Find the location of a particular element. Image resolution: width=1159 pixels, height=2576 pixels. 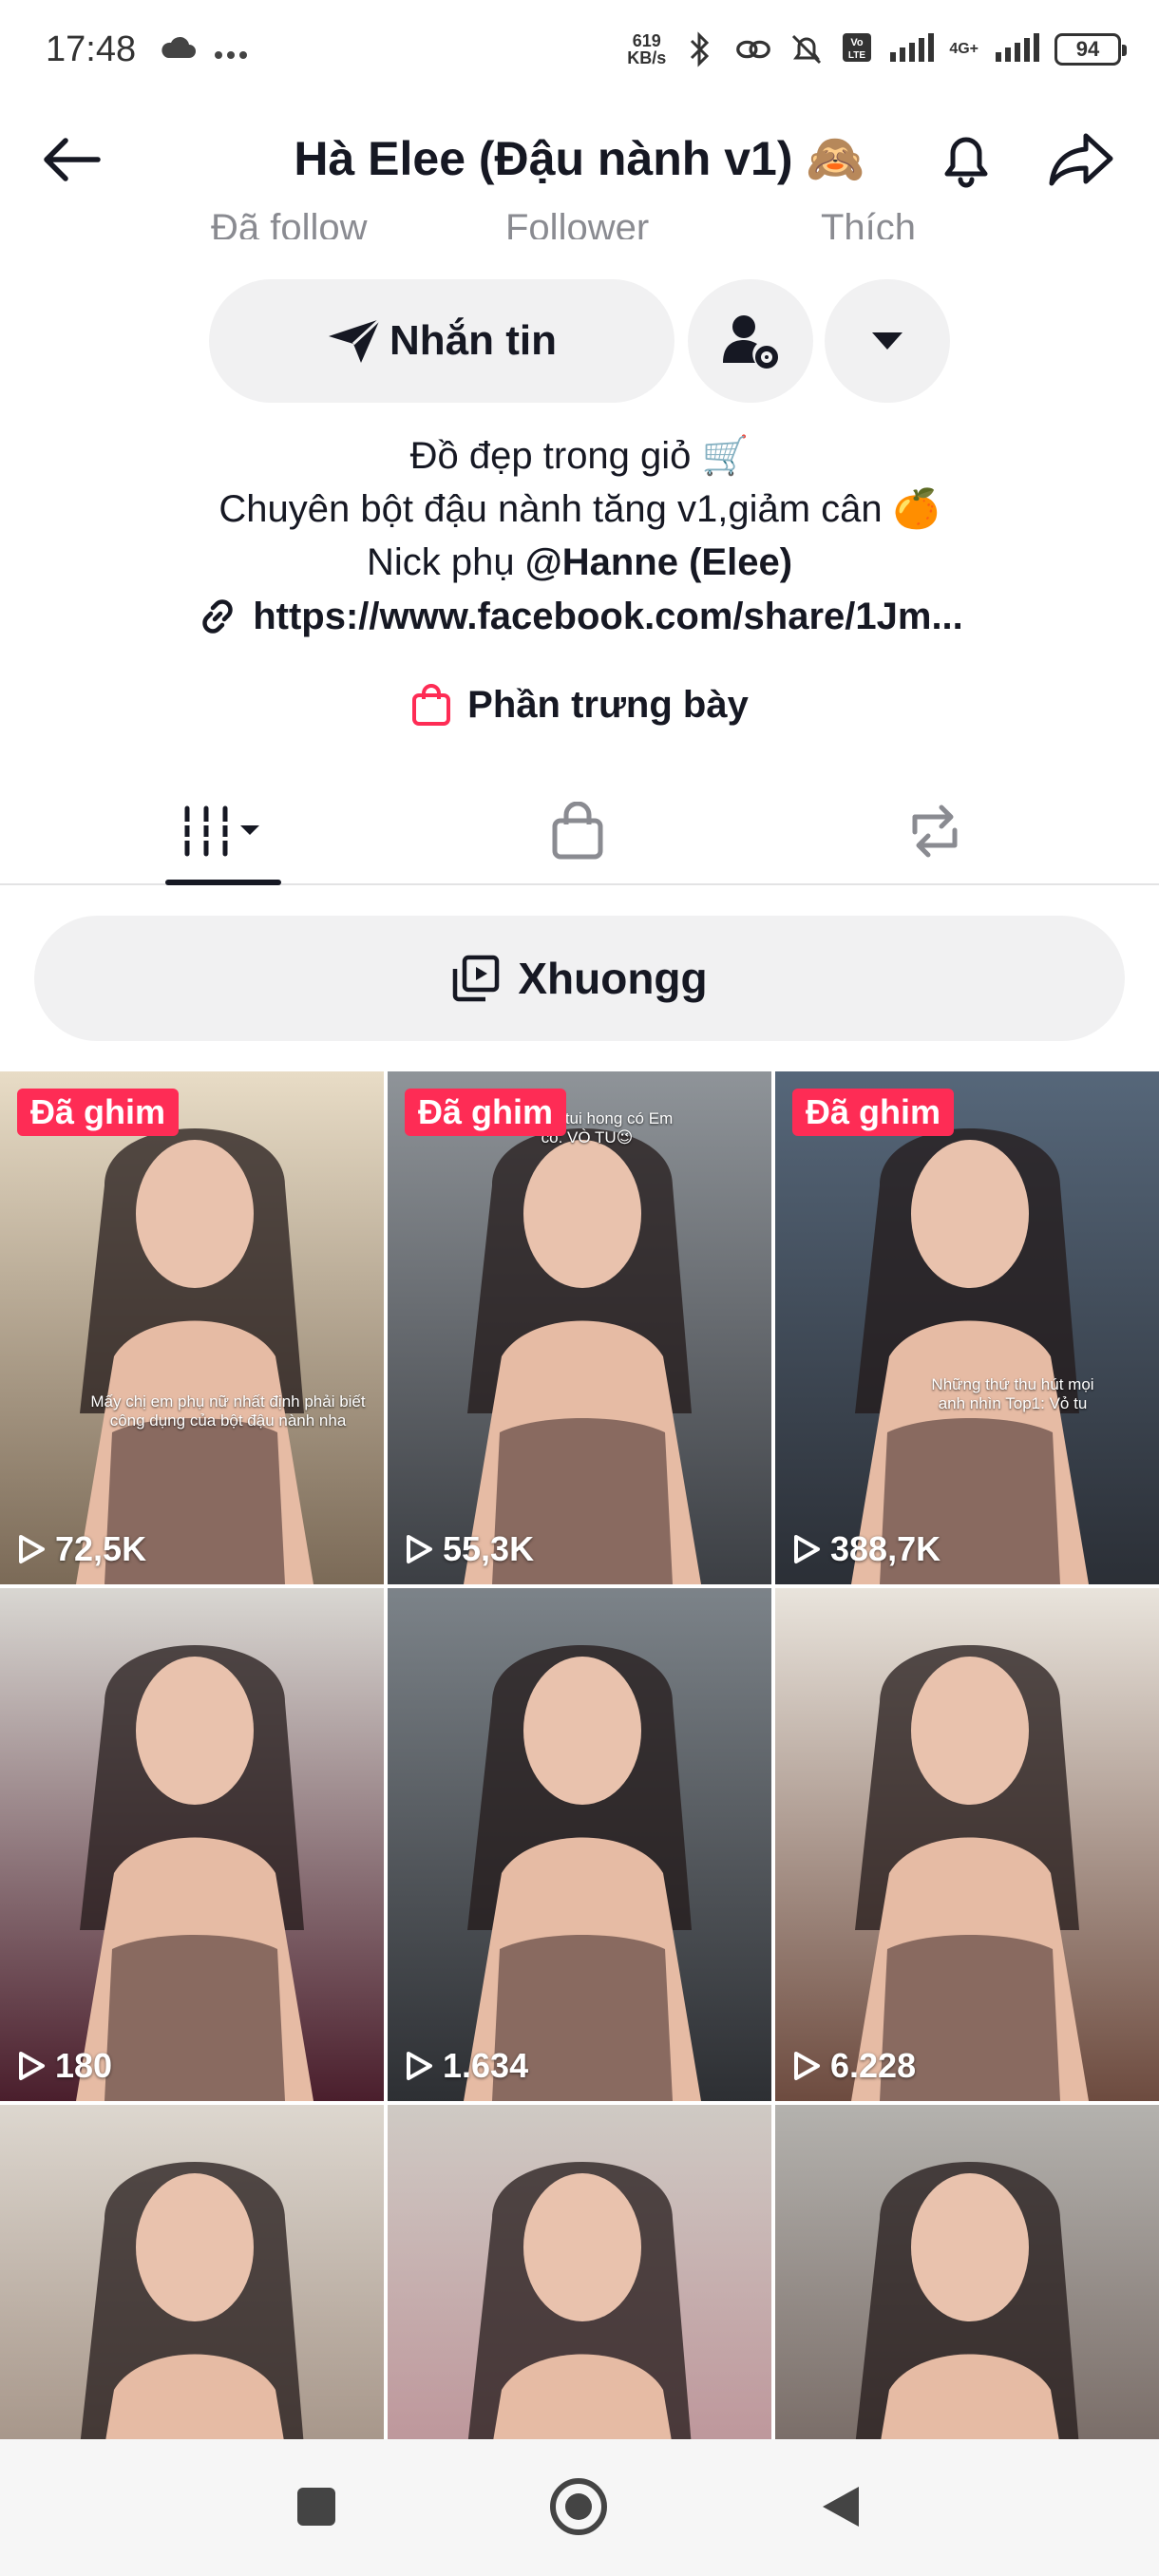

message-button: Nhắn tin is located at coordinates (441, 341).